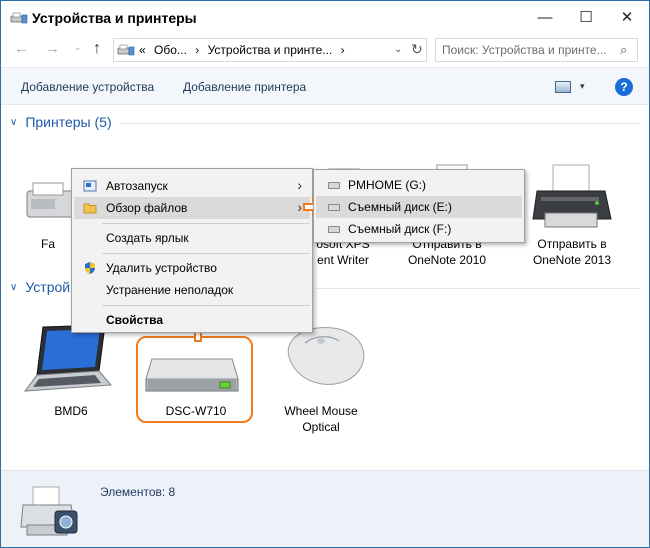 Image resolution: width=650 pixels, height=548 pixels. Describe the element at coordinates (387, 185) in the screenshot. I see `submenu-label: PMHOME (G:)` at that location.